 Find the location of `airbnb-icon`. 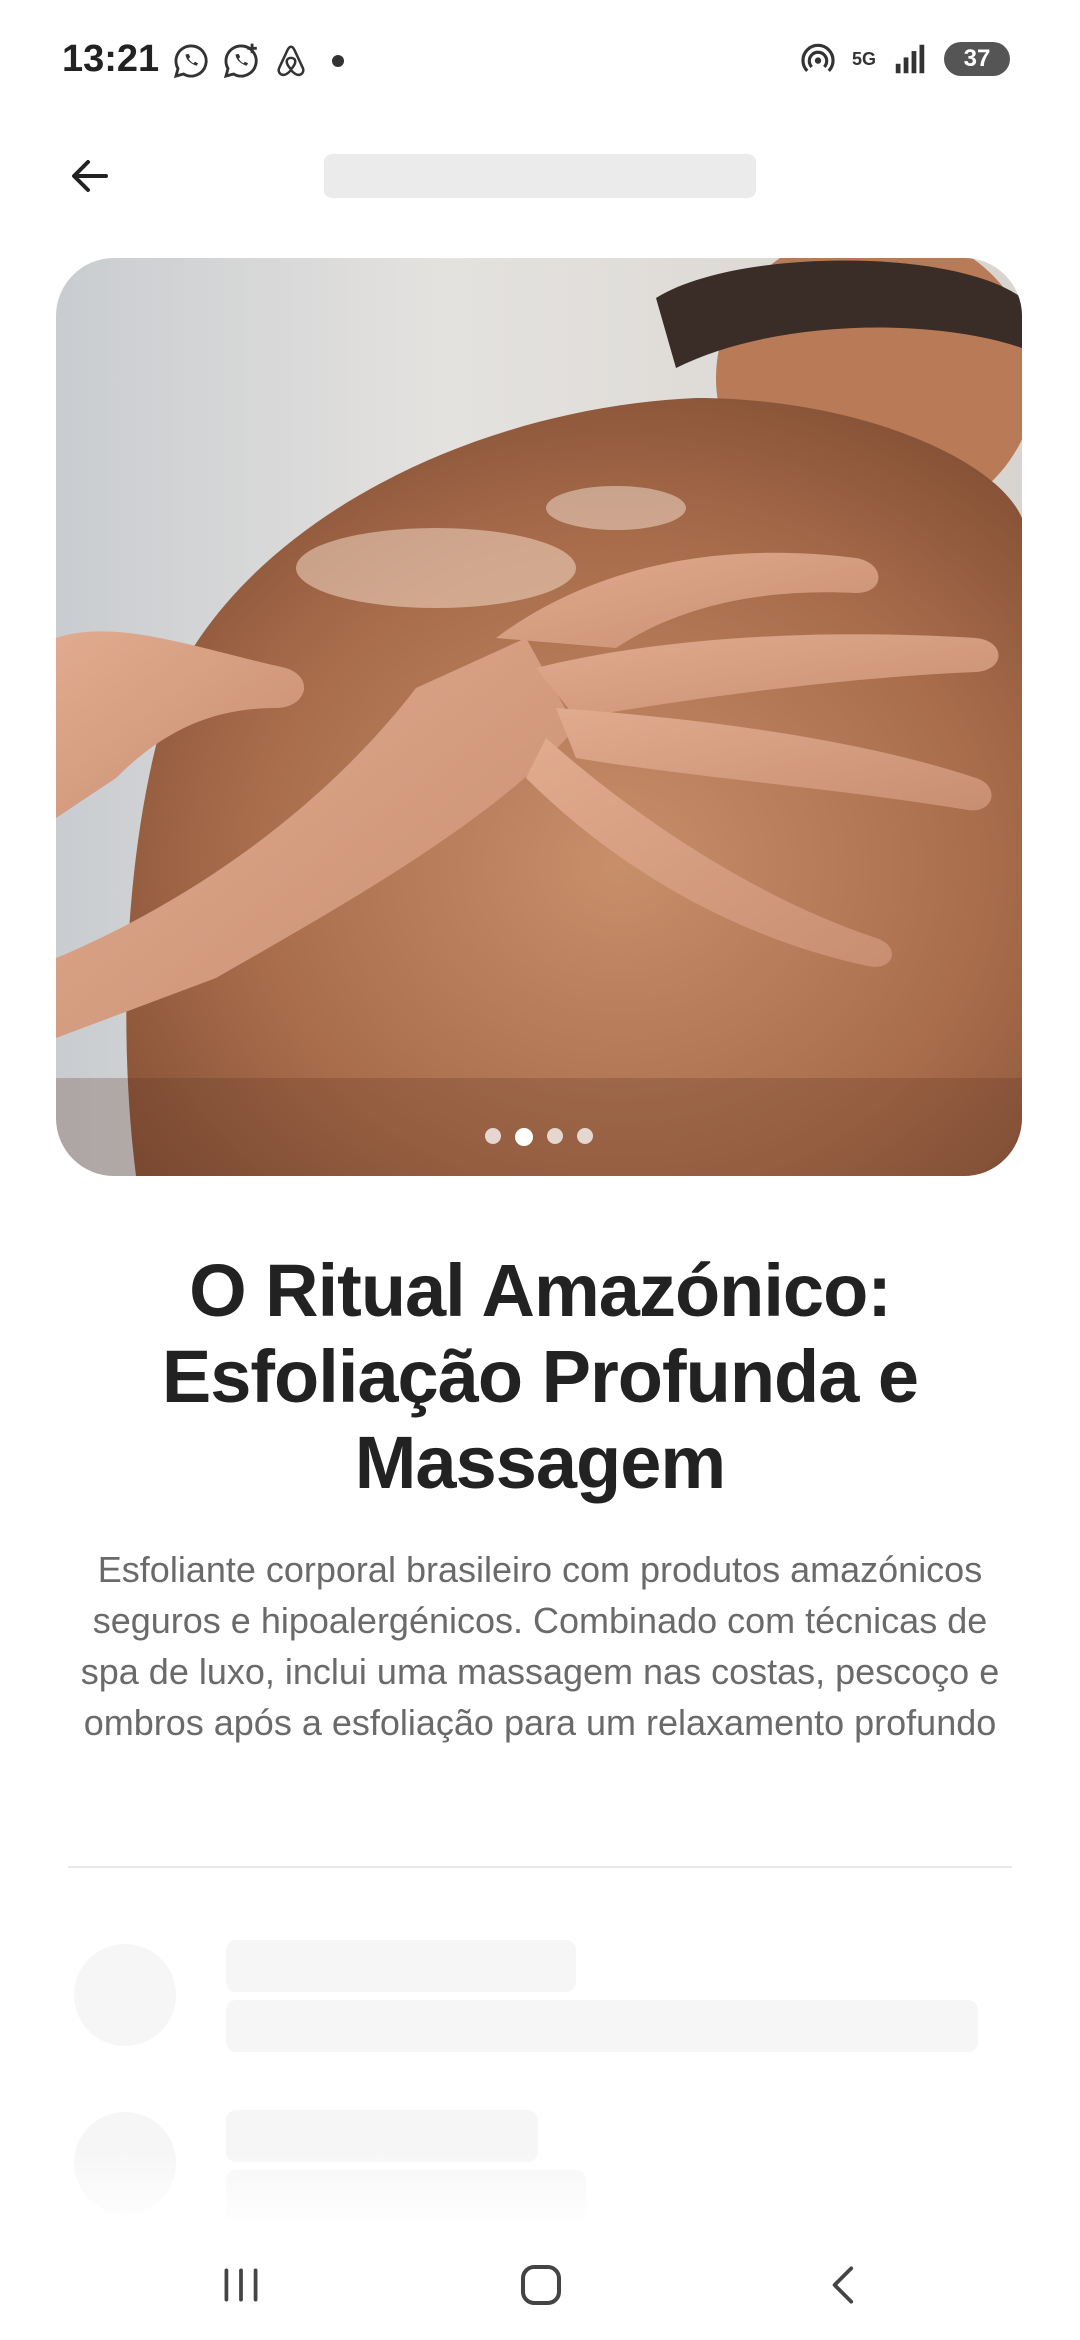

airbnb-icon is located at coordinates (291, 61).